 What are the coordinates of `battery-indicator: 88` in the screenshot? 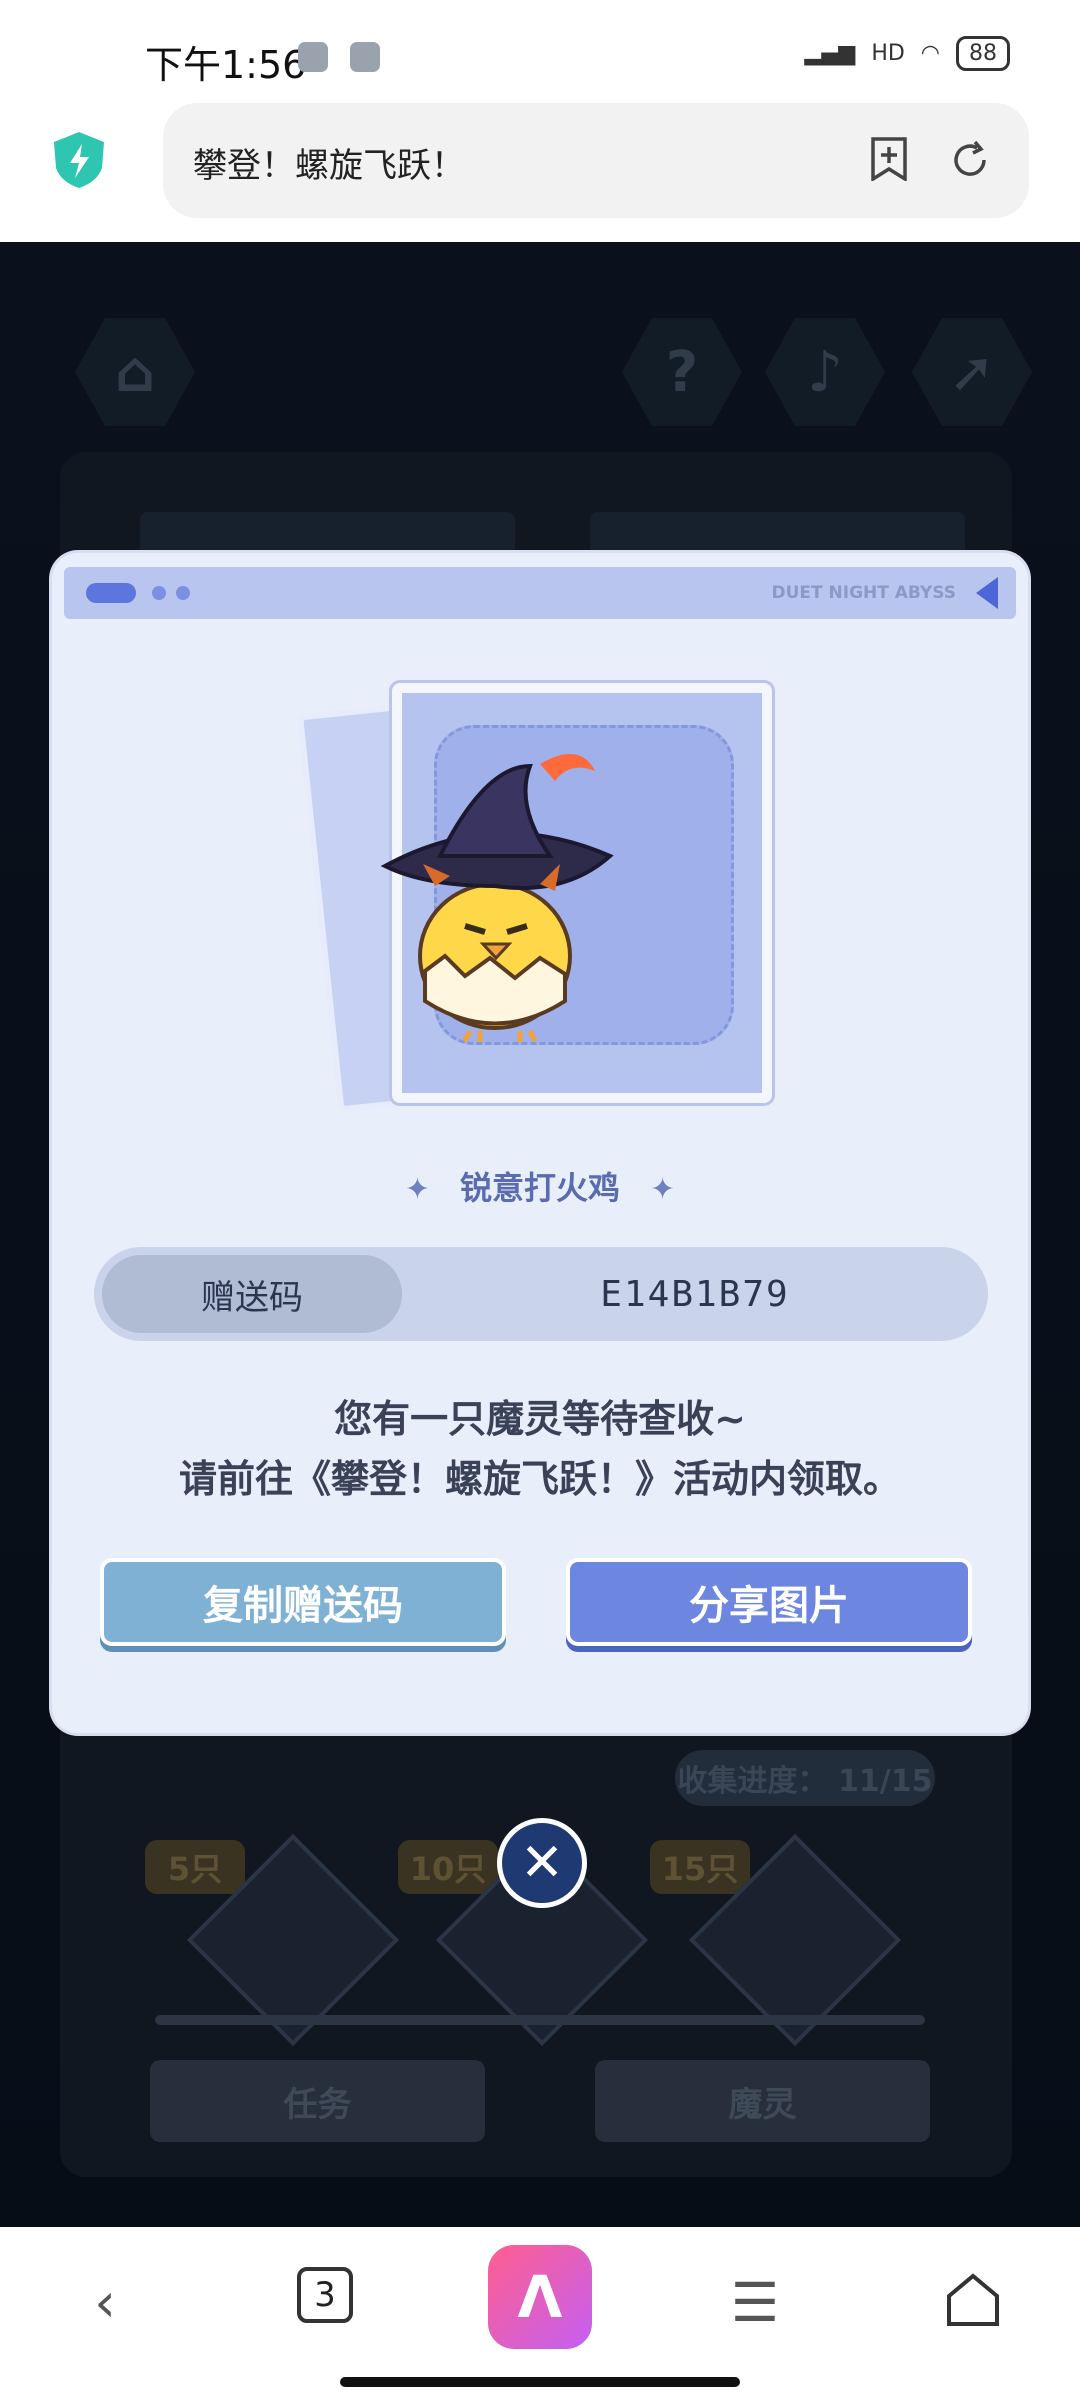 It's located at (983, 53).